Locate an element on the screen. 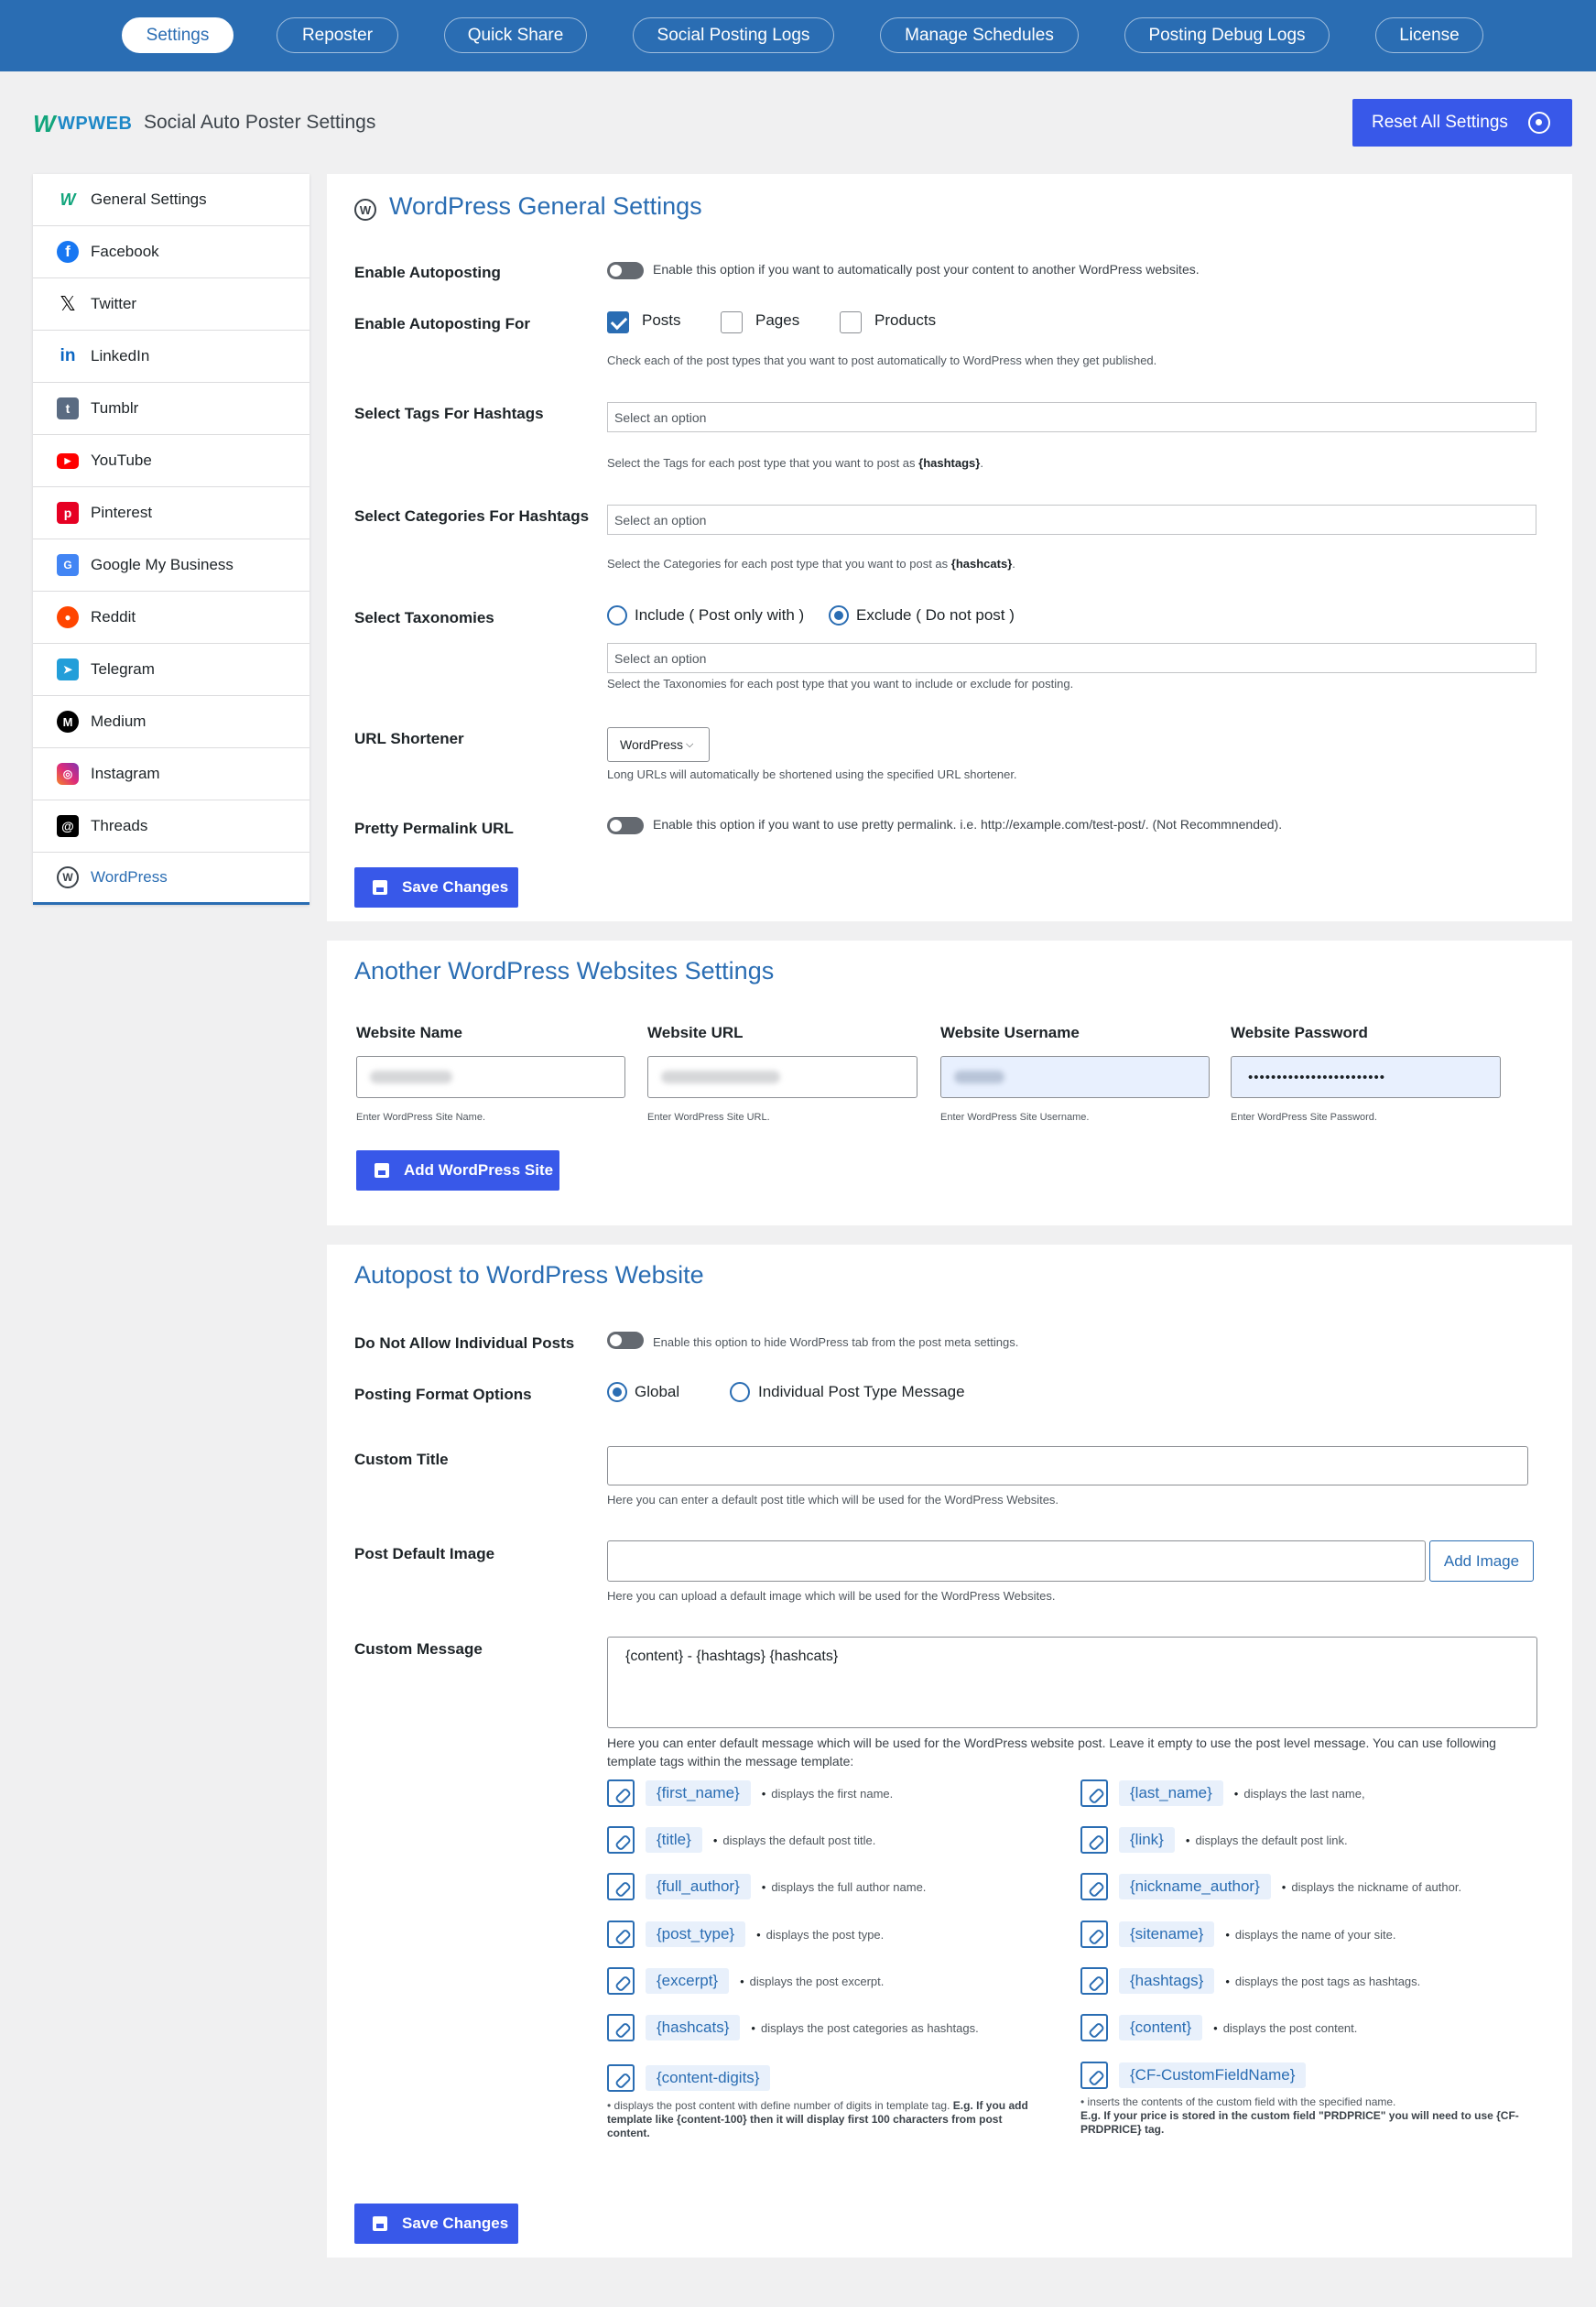  products-label: Products is located at coordinates (905, 320).